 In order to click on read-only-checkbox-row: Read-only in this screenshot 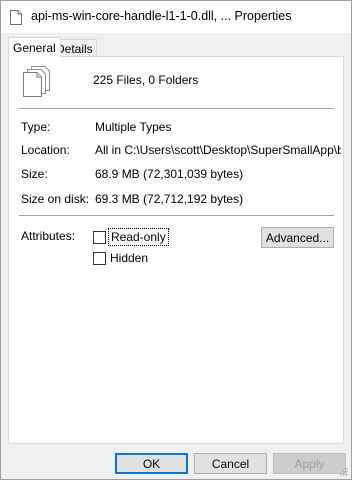, I will do `click(131, 237)`.